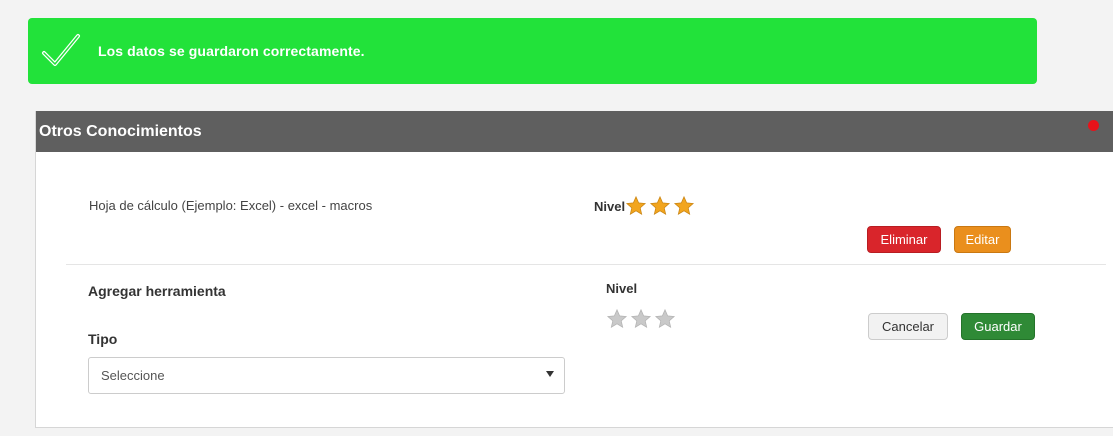 The width and height of the screenshot is (1113, 436). I want to click on delete-button: Eliminar, so click(904, 239).